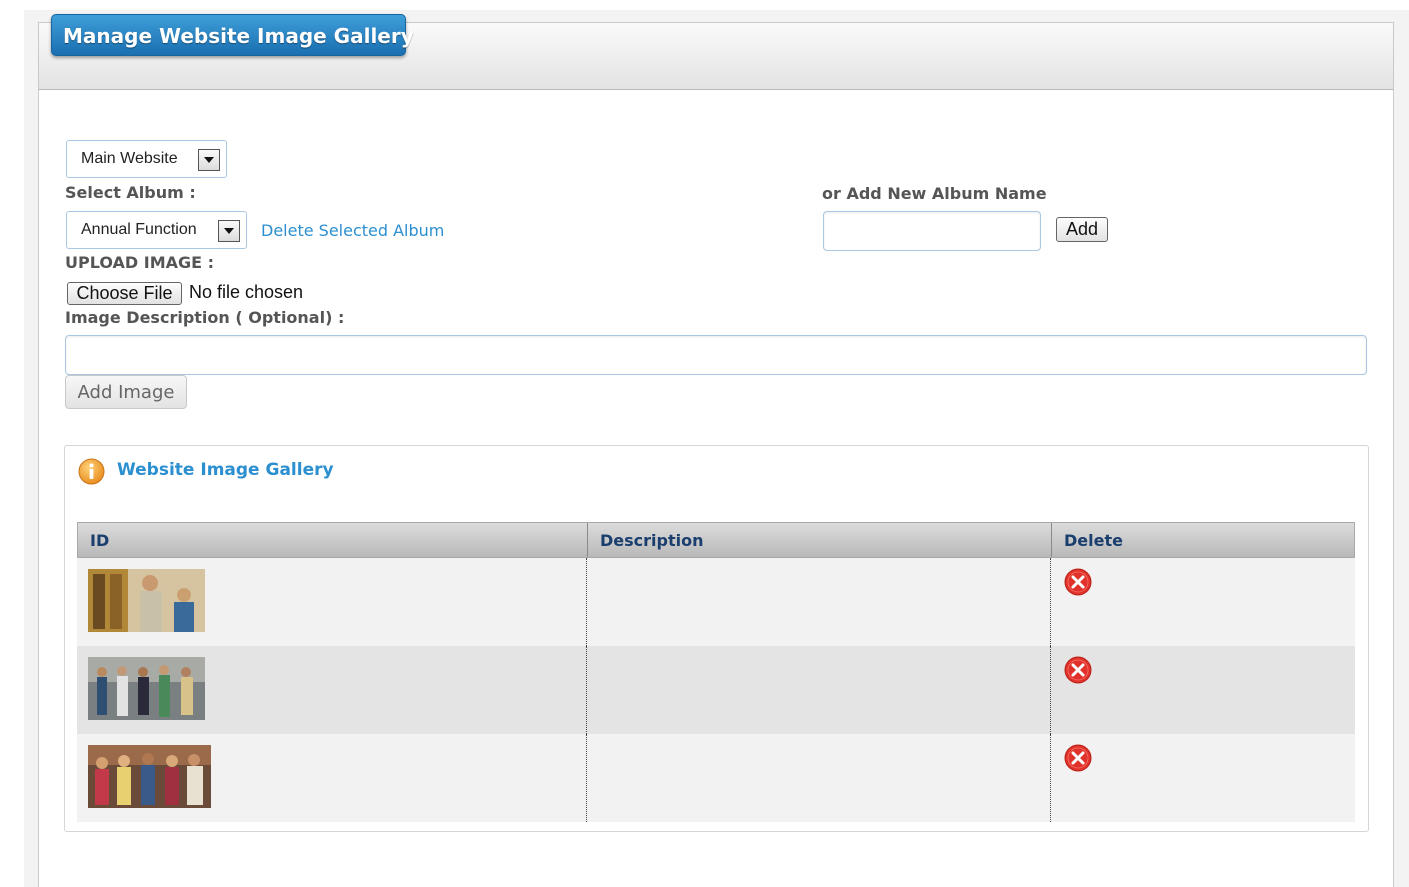 Image resolution: width=1409 pixels, height=887 pixels. What do you see at coordinates (205, 317) in the screenshot?
I see `image-description-label: Image Description ( Optional) :` at bounding box center [205, 317].